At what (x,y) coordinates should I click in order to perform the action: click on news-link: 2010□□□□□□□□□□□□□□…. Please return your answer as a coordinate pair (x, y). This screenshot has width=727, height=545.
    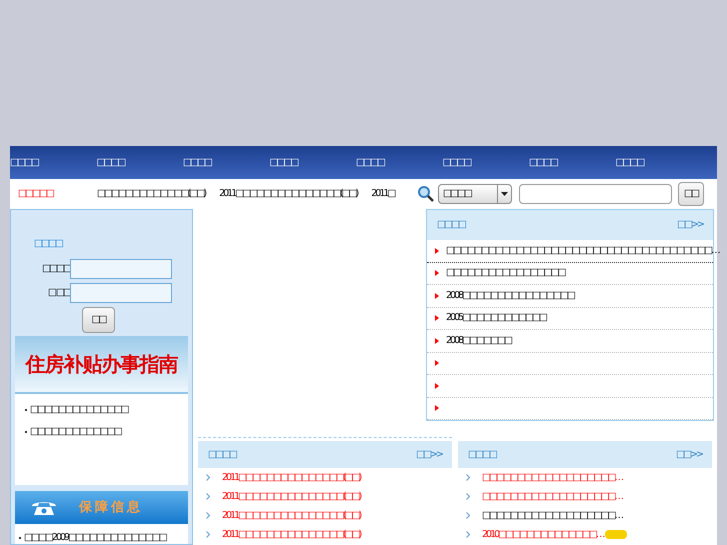
    Looking at the image, I should click on (543, 534).